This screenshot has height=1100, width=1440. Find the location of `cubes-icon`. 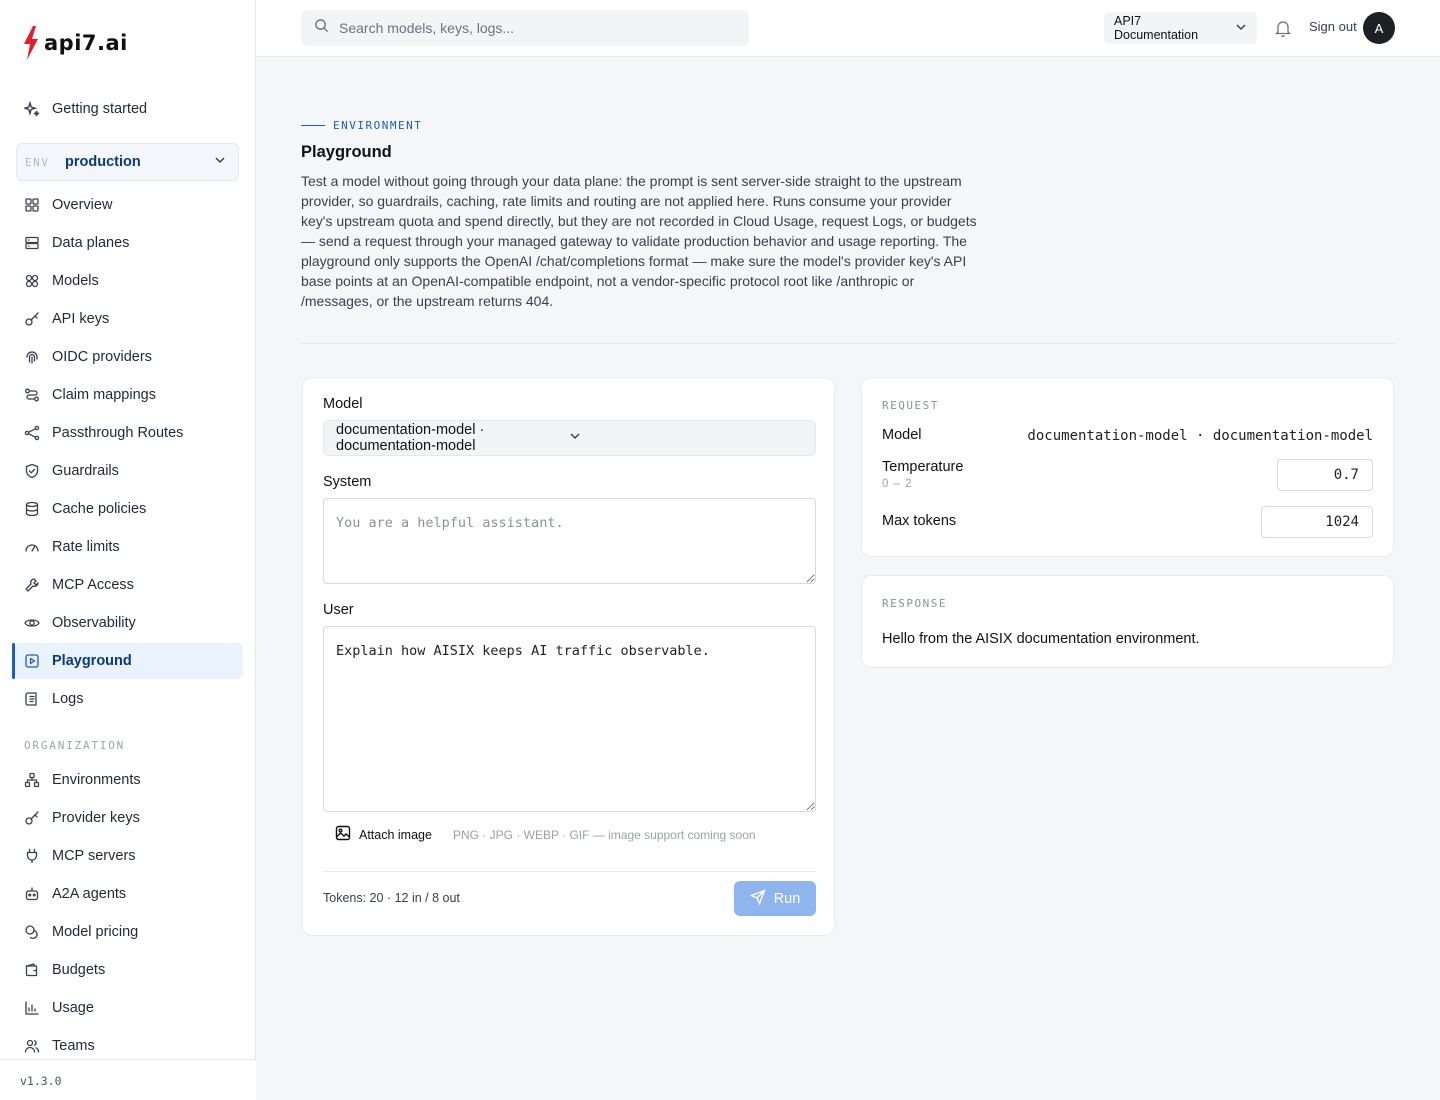

cubes-icon is located at coordinates (32, 281).